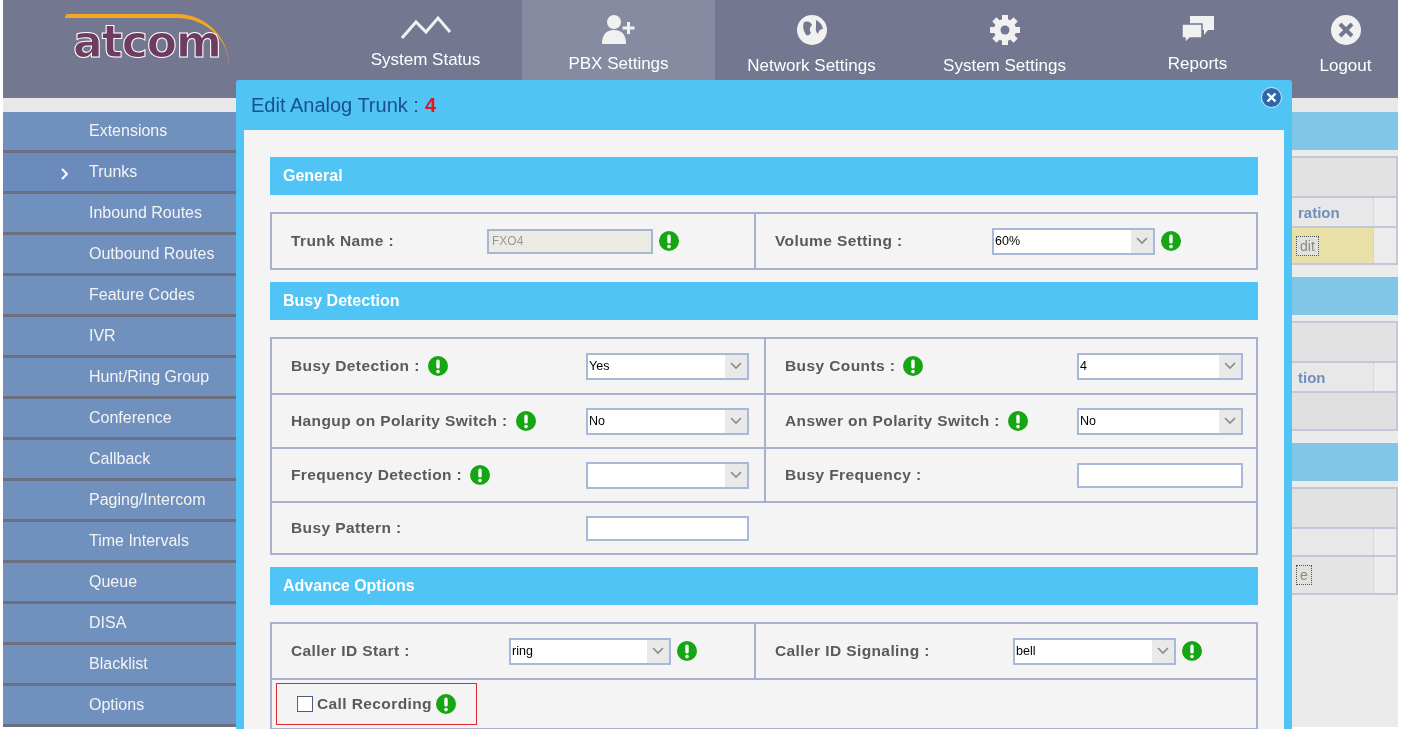  Describe the element at coordinates (764, 176) in the screenshot. I see `section-header: General` at that location.